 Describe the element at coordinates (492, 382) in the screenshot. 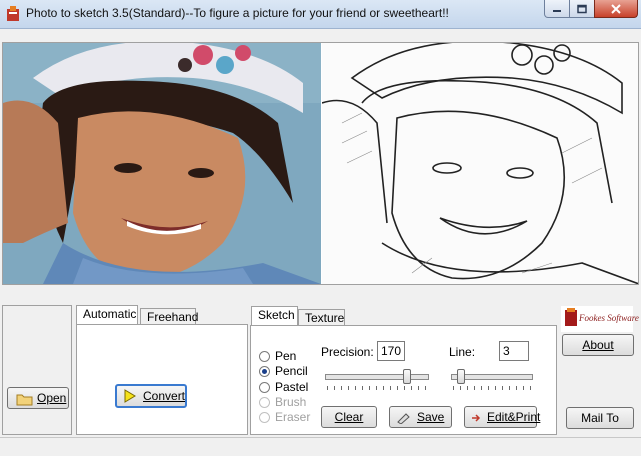

I see `line-slider` at that location.